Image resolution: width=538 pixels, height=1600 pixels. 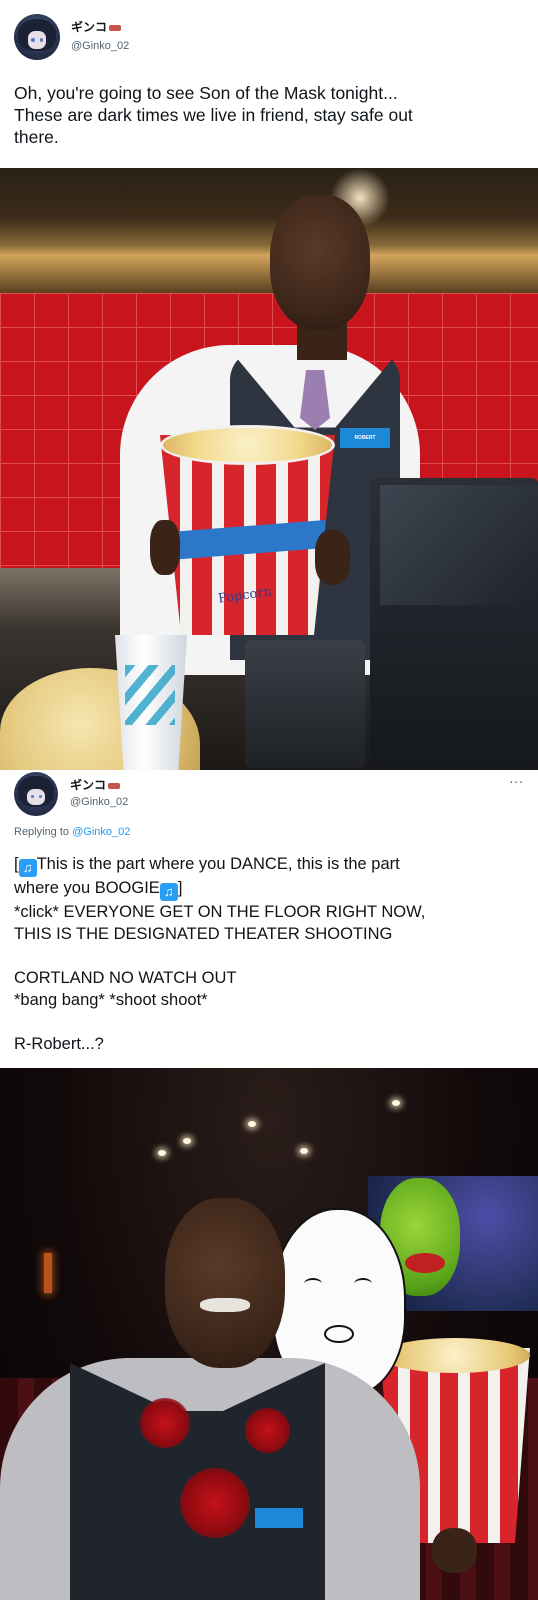 I want to click on mask-mouth, so click(x=425, y=1263).